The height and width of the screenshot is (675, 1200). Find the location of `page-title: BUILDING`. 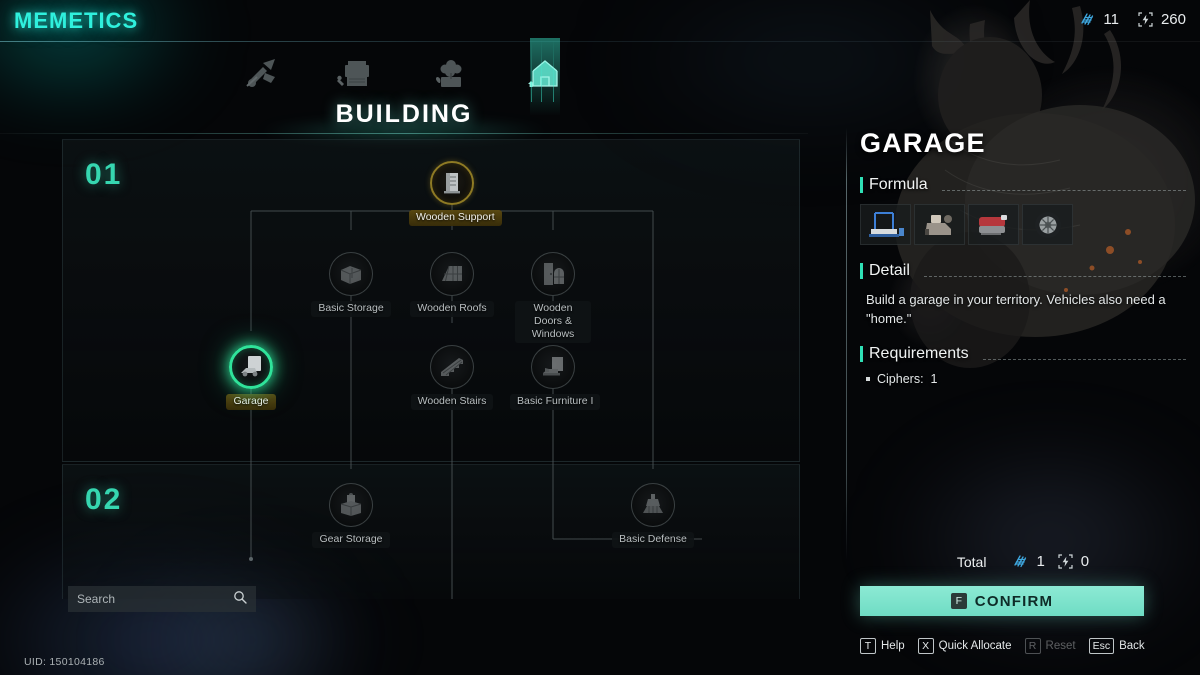

page-title: BUILDING is located at coordinates (404, 114).